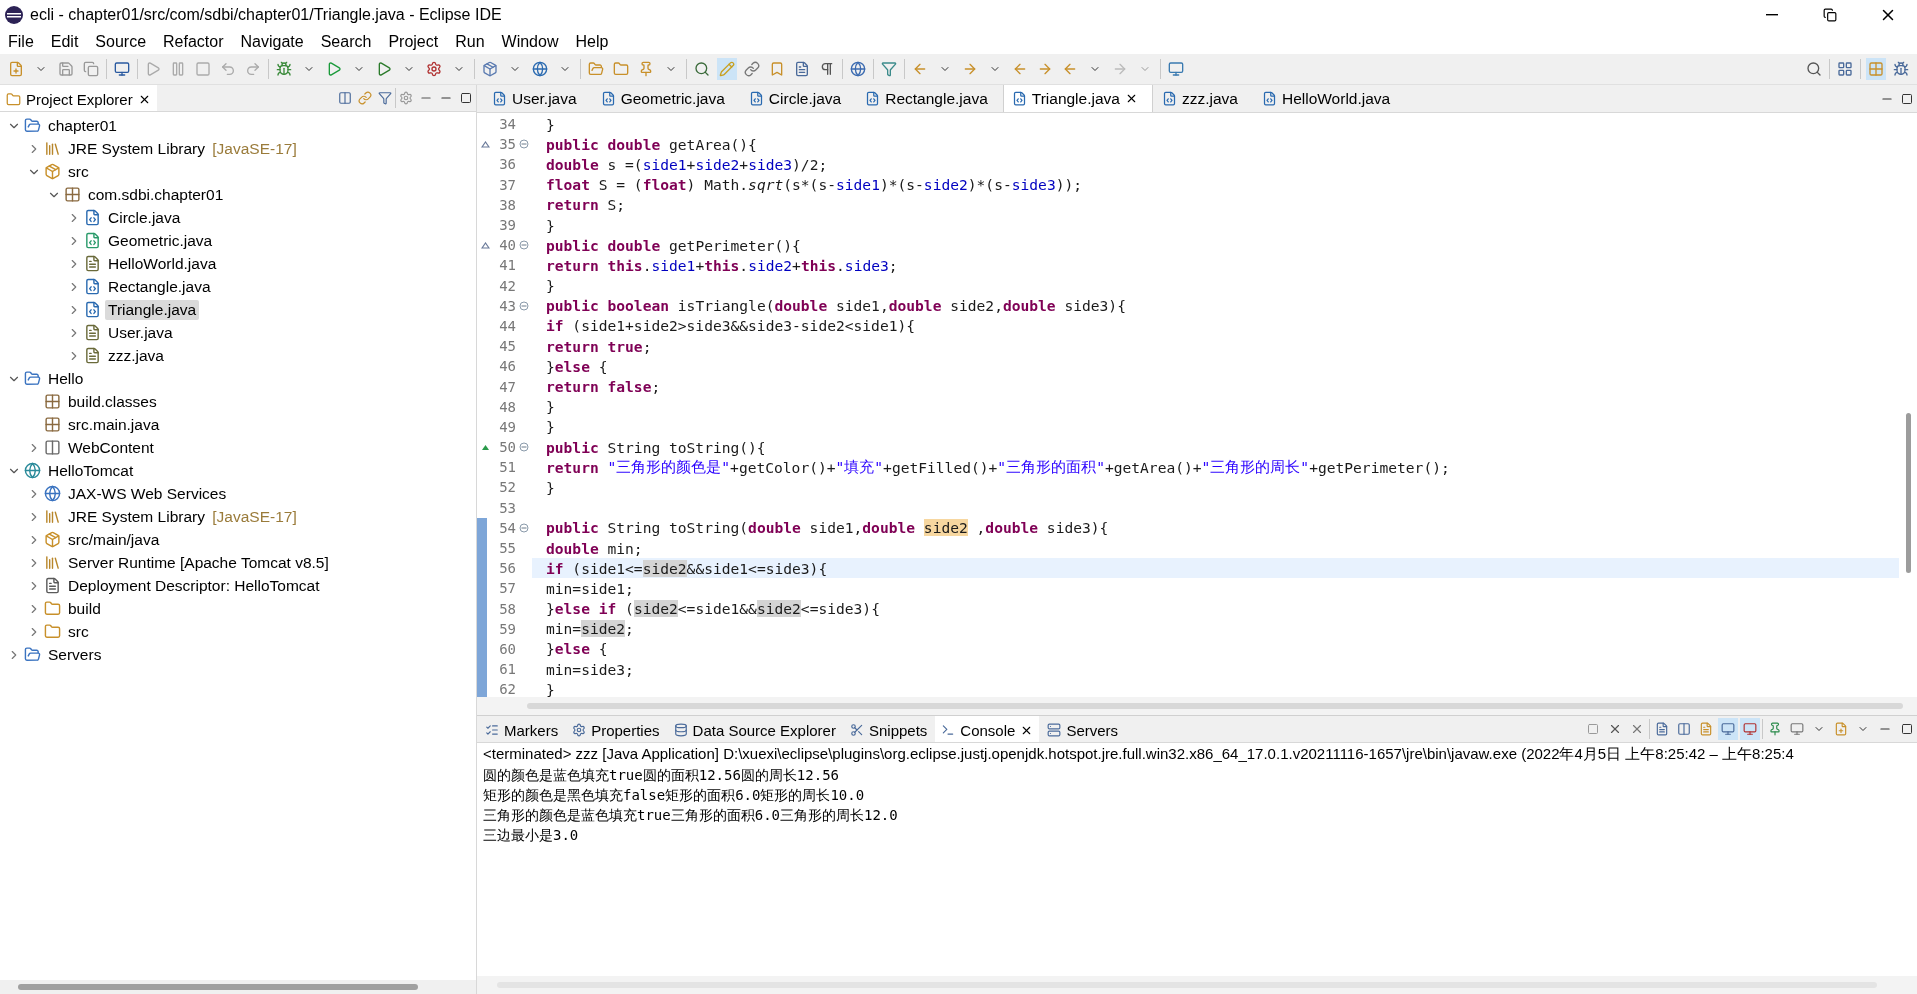 This screenshot has height=994, width=1917. I want to click on menu-item: Edit, so click(67, 42).